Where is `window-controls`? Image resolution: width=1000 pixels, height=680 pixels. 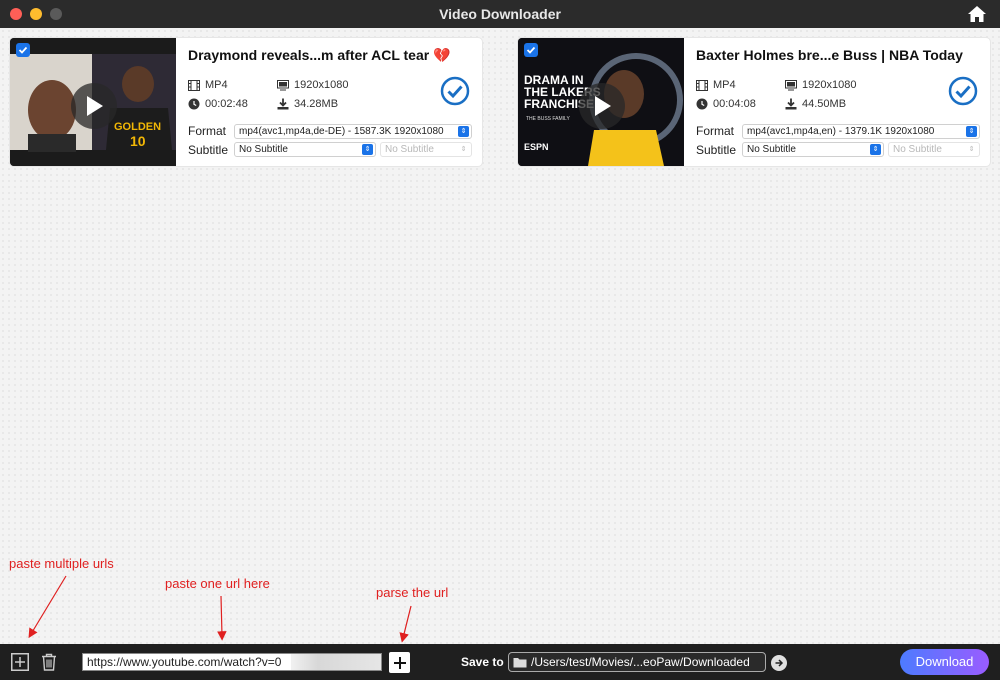 window-controls is located at coordinates (36, 14).